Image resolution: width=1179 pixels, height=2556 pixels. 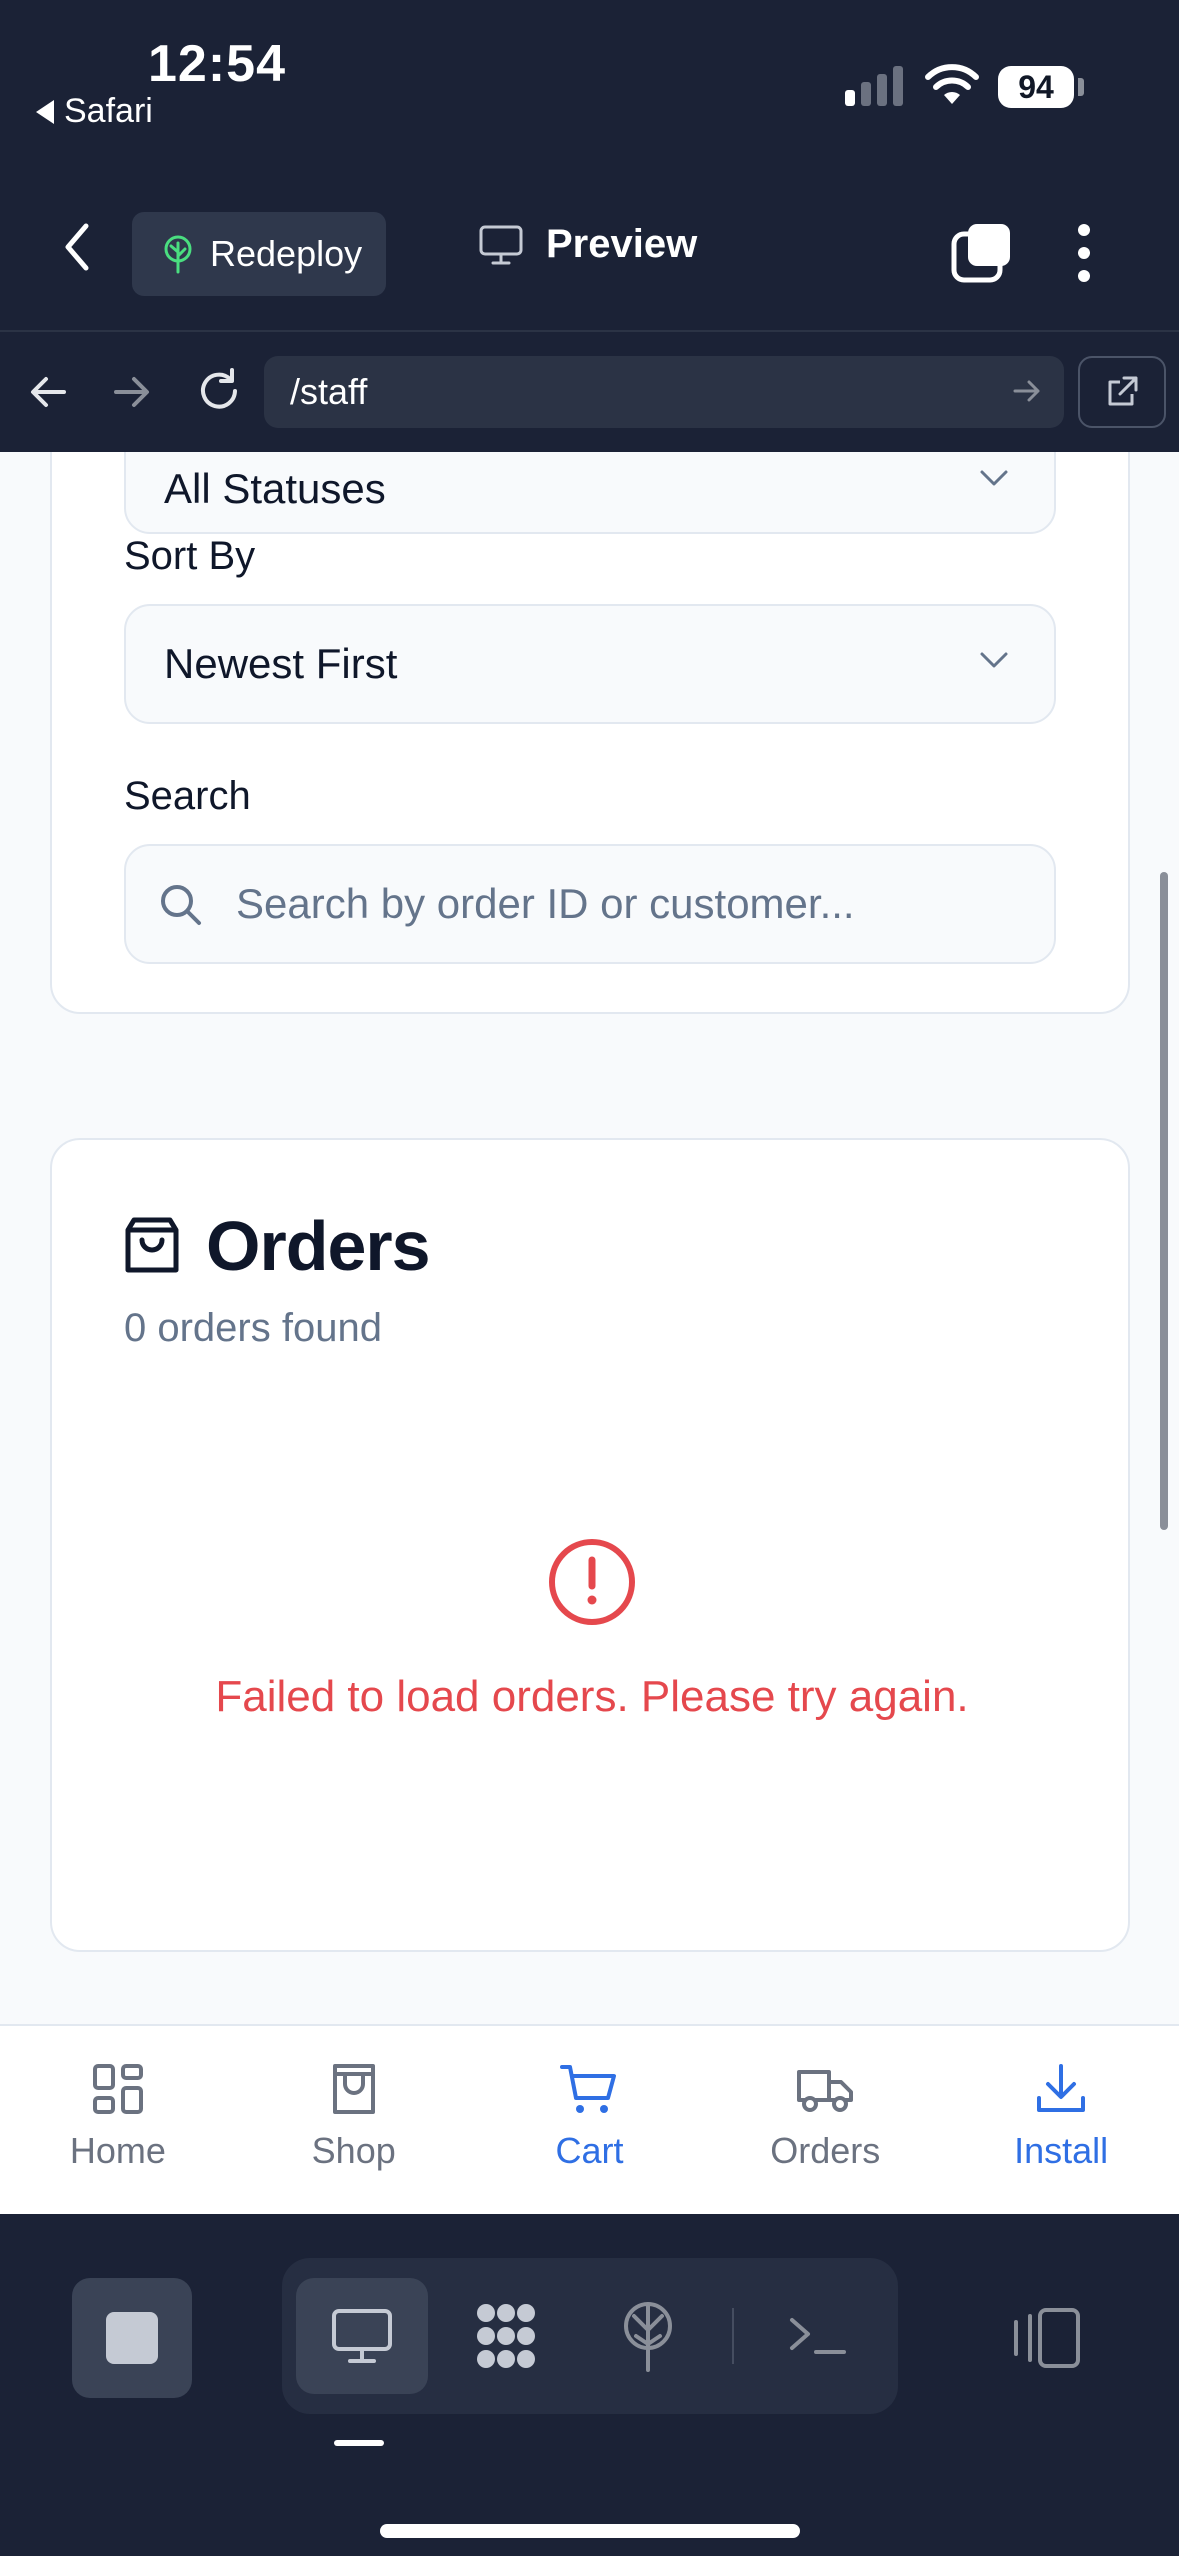 What do you see at coordinates (45, 111) in the screenshot?
I see `back-triangle-icon` at bounding box center [45, 111].